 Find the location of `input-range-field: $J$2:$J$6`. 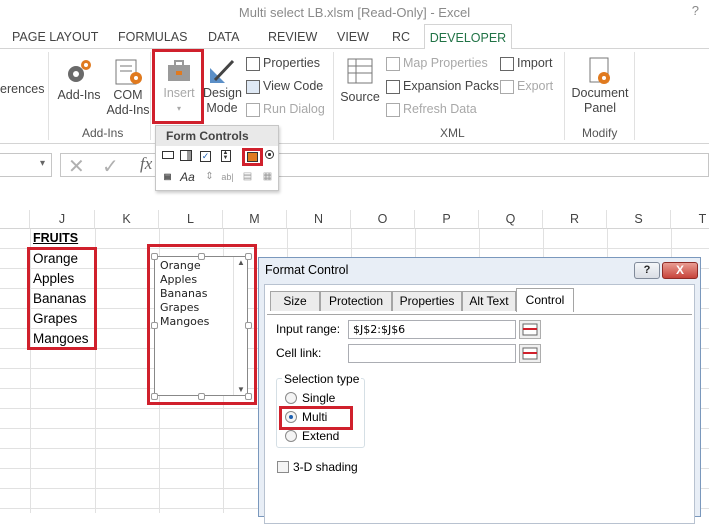

input-range-field: $J$2:$J$6 is located at coordinates (432, 329).